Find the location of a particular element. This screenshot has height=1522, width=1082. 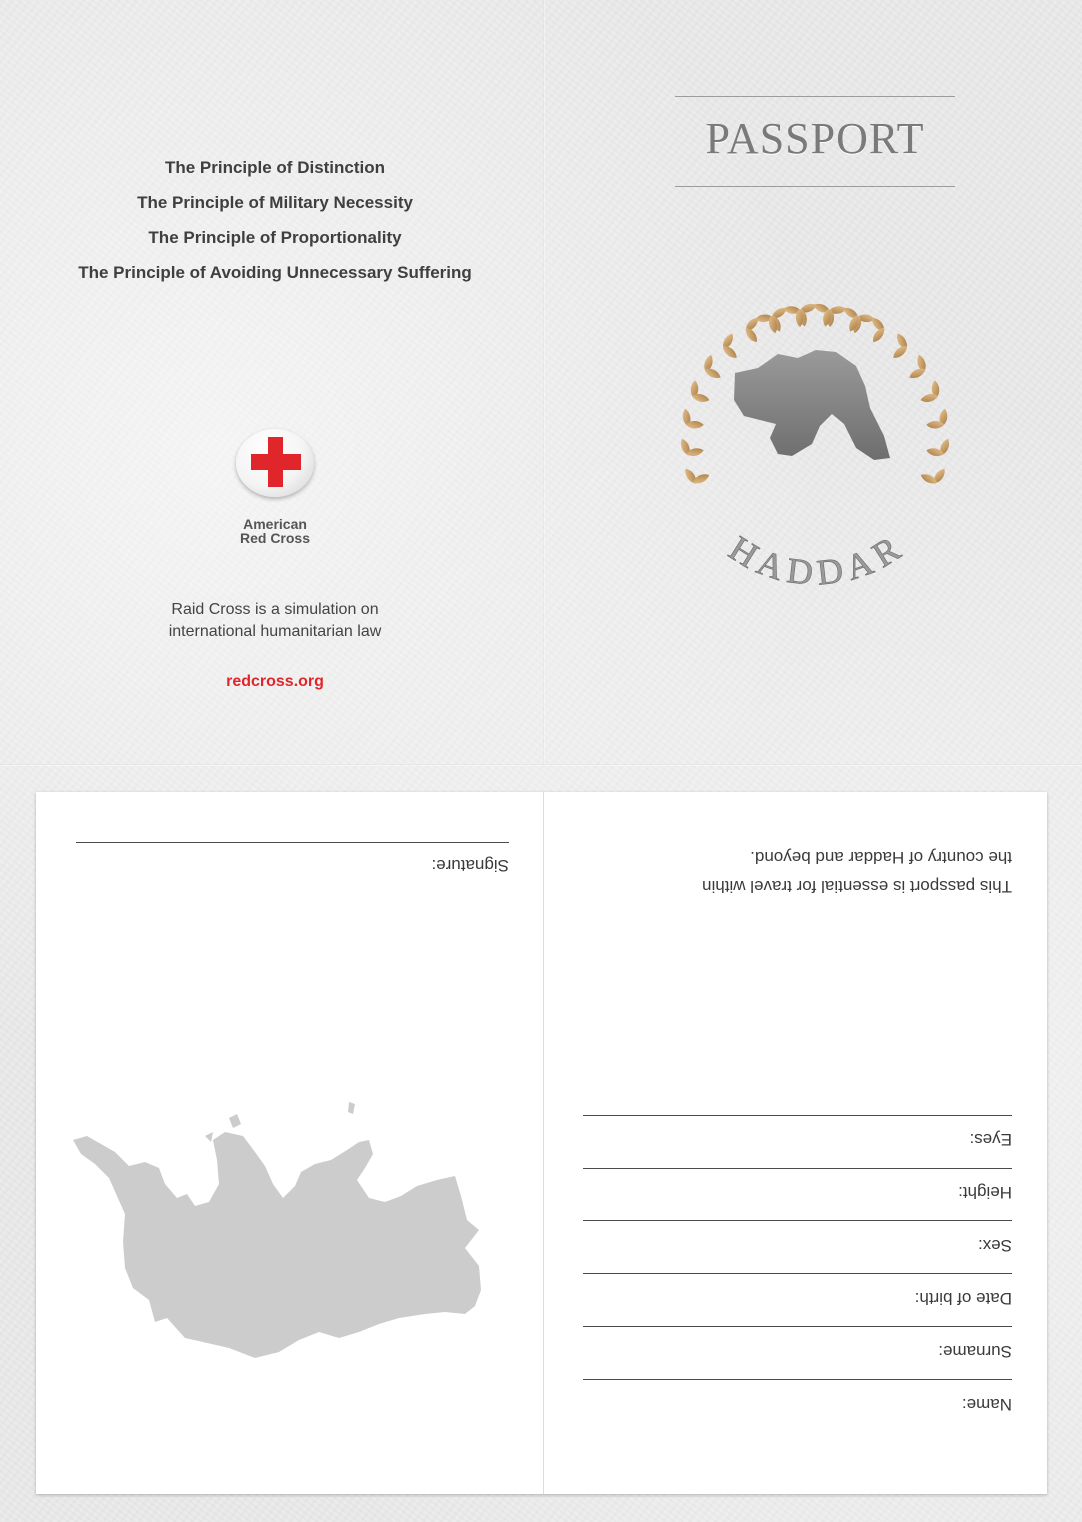

simulation-line-1: Raid Cross is a simulation on is located at coordinates (275, 609).